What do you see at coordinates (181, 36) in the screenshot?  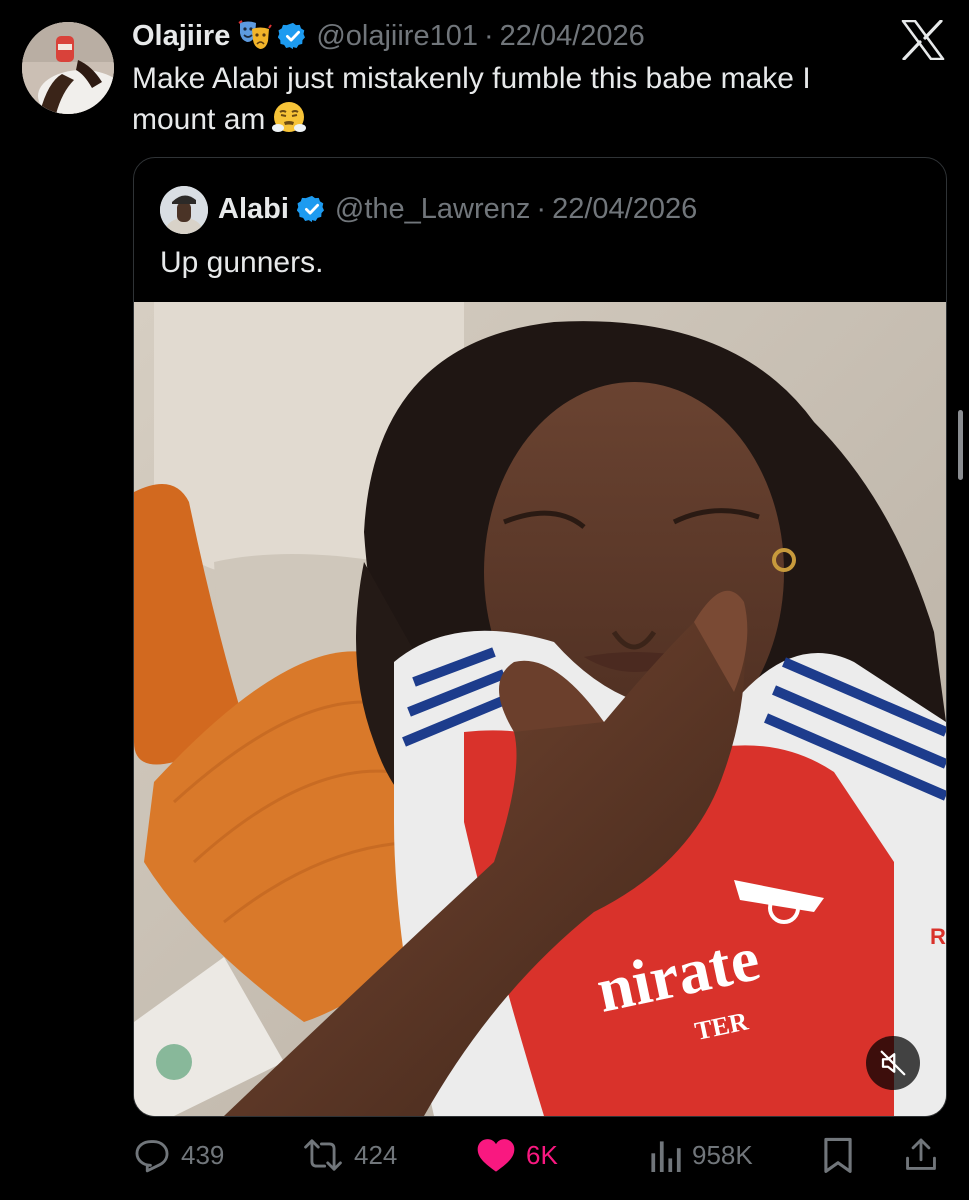 I see `author-display-name: Olajiire` at bounding box center [181, 36].